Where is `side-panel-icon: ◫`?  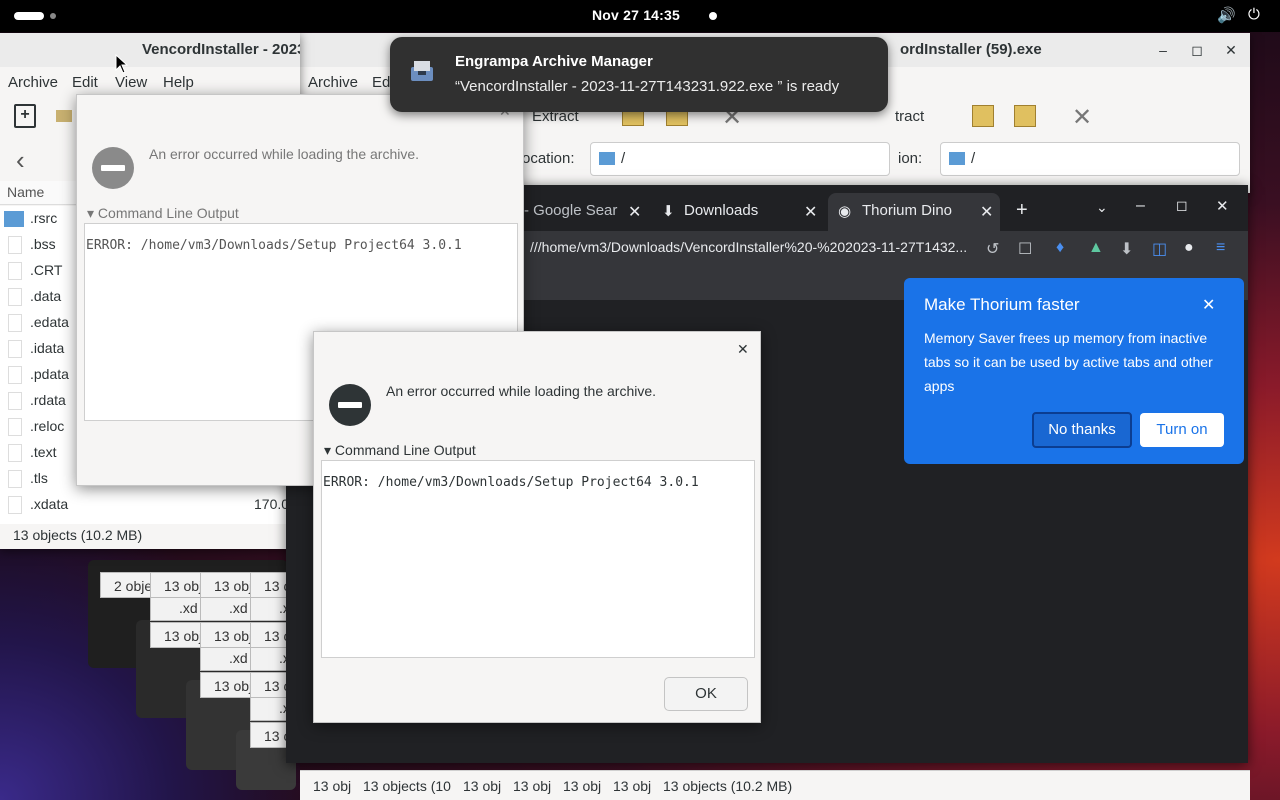
side-panel-icon: ◫ is located at coordinates (1159, 249).